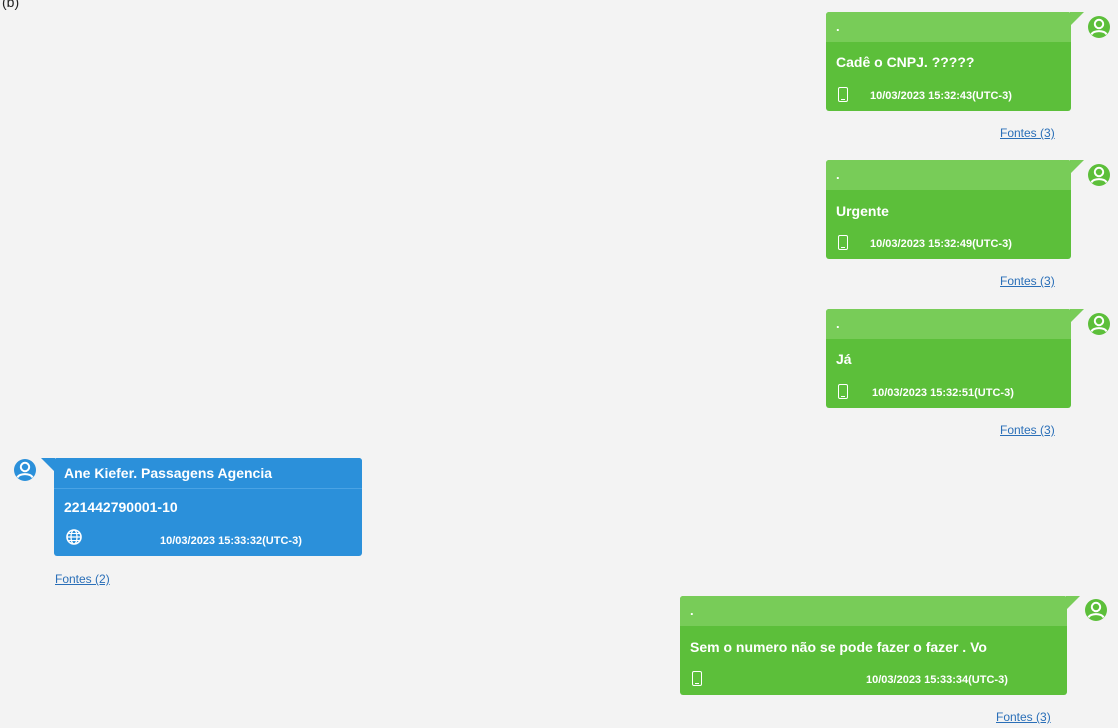  Describe the element at coordinates (941, 244) in the screenshot. I see `message-timestamp: 10/03/2023 15:32:49(UTC-3)` at that location.